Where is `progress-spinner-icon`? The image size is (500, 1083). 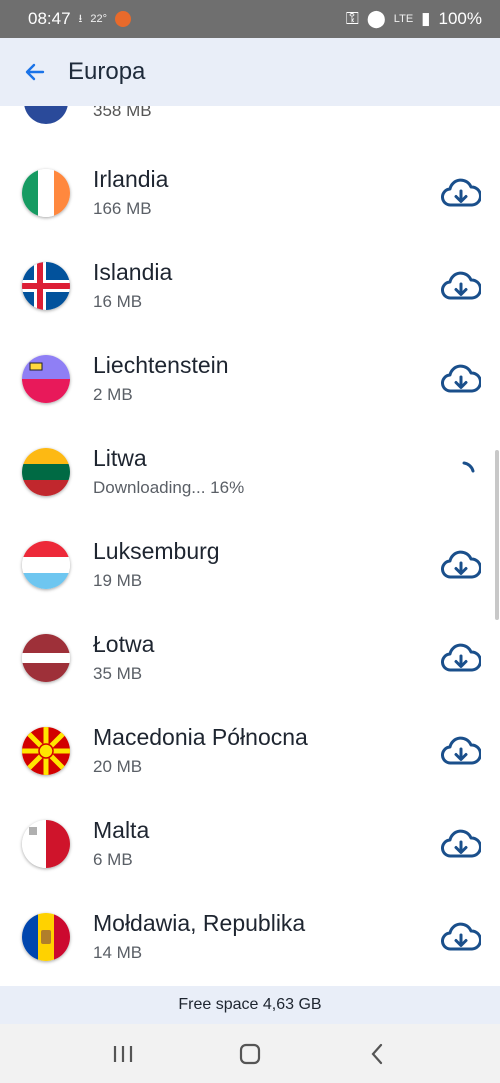
progress-spinner-icon is located at coordinates (468, 467).